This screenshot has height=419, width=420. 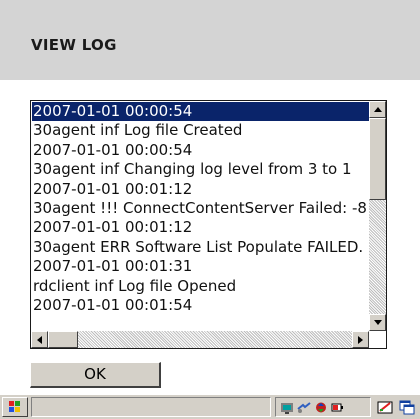 I want to click on log-line: rdclient inf Log file Opened, so click(x=201, y=286).